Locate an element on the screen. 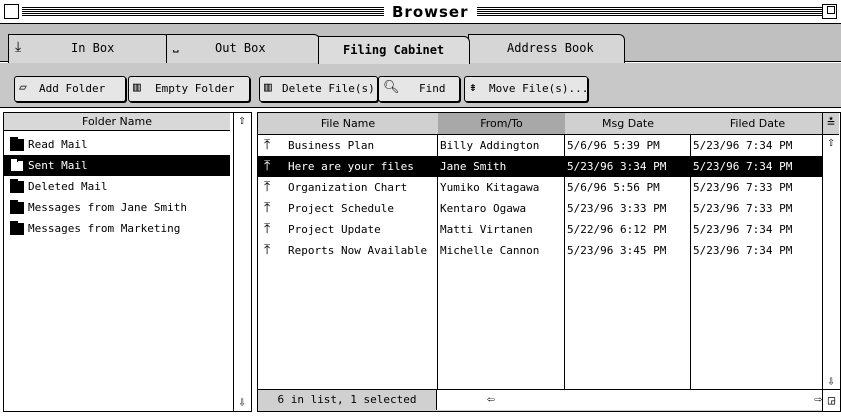 Image resolution: width=841 pixels, height=416 pixels. scroll-left-arrow-icon: ⇦ is located at coordinates (491, 399).